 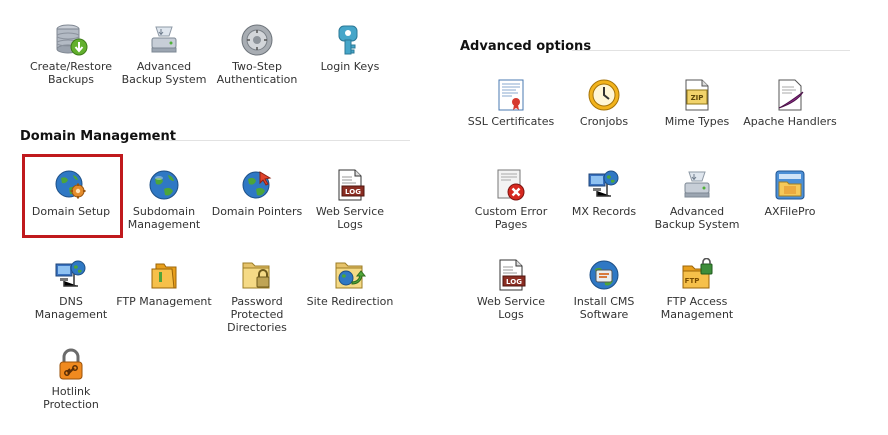 What do you see at coordinates (697, 98) in the screenshot?
I see `zip-text: ZIP` at bounding box center [697, 98].